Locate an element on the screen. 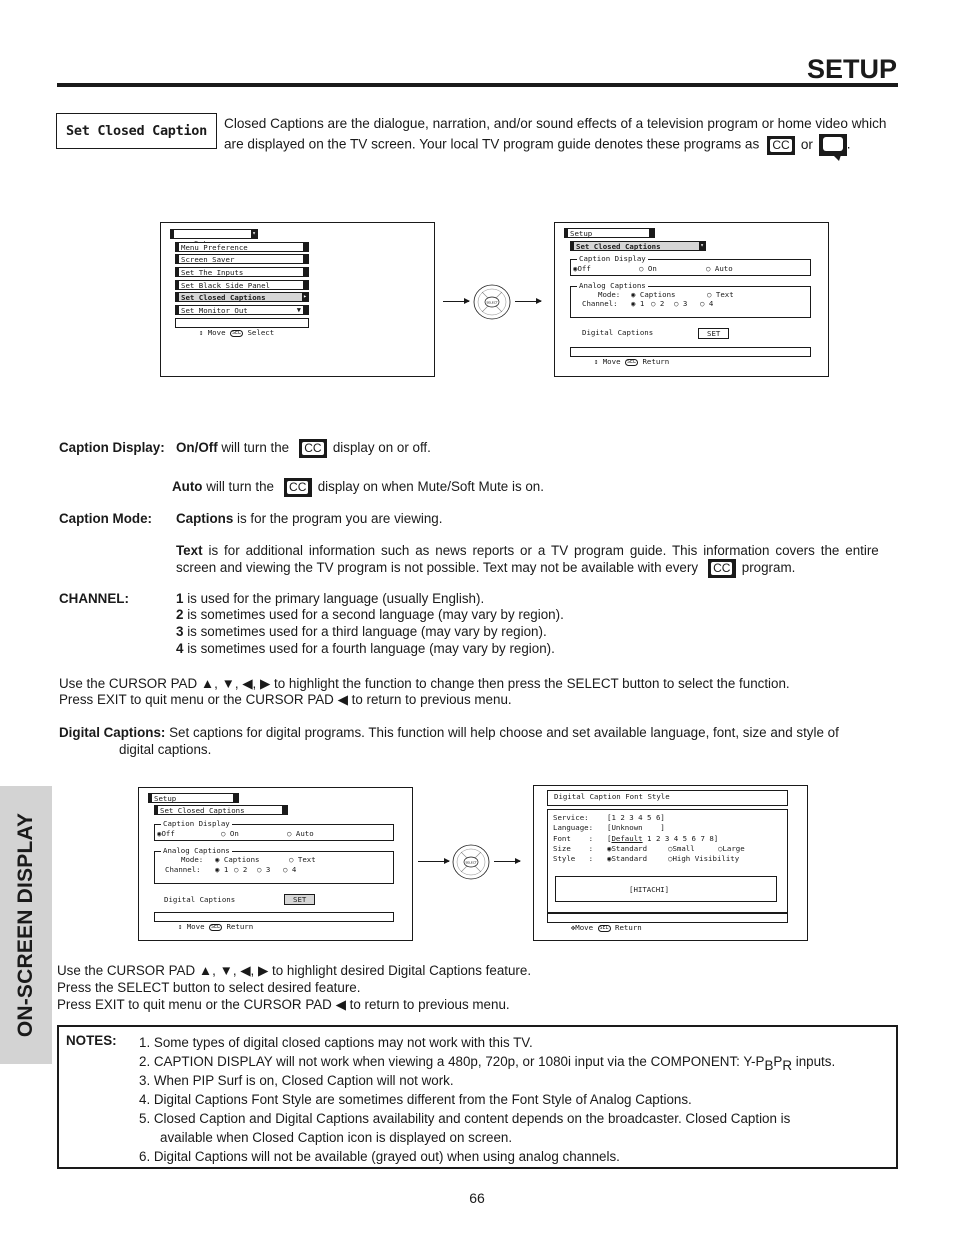  page-number: 66 is located at coordinates (477, 1198).